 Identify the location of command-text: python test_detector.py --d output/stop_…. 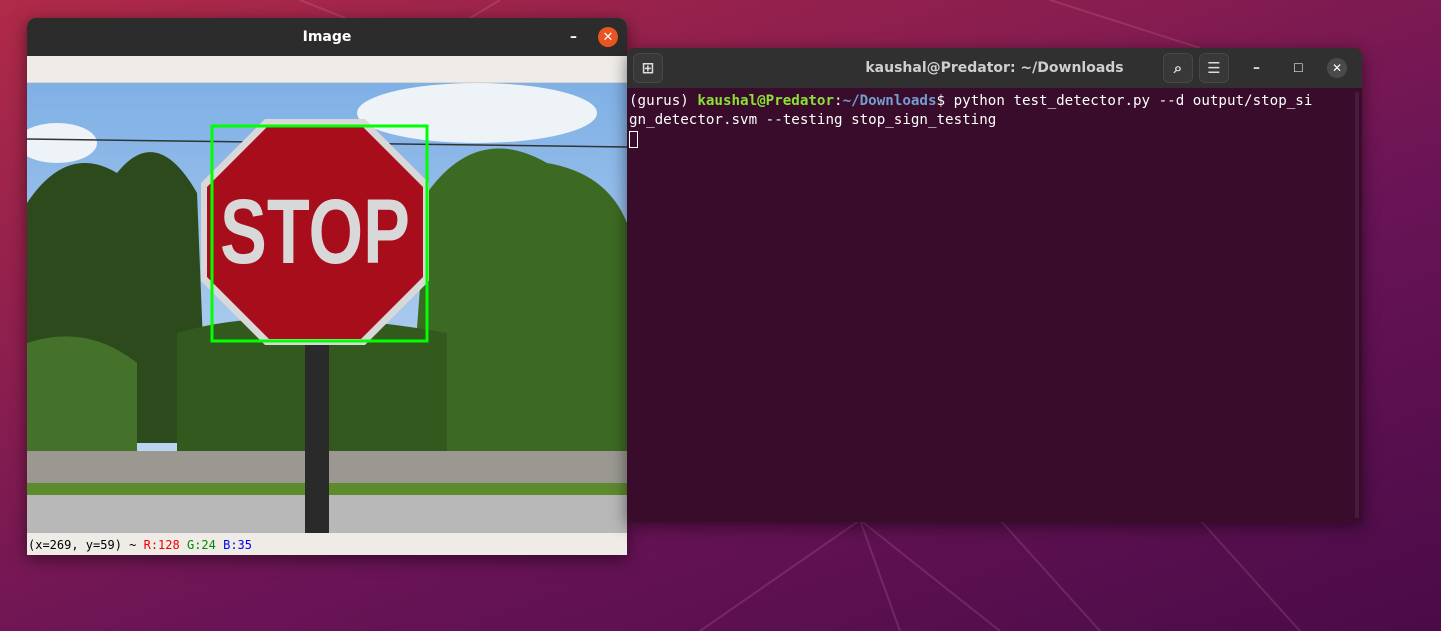
(1133, 101).